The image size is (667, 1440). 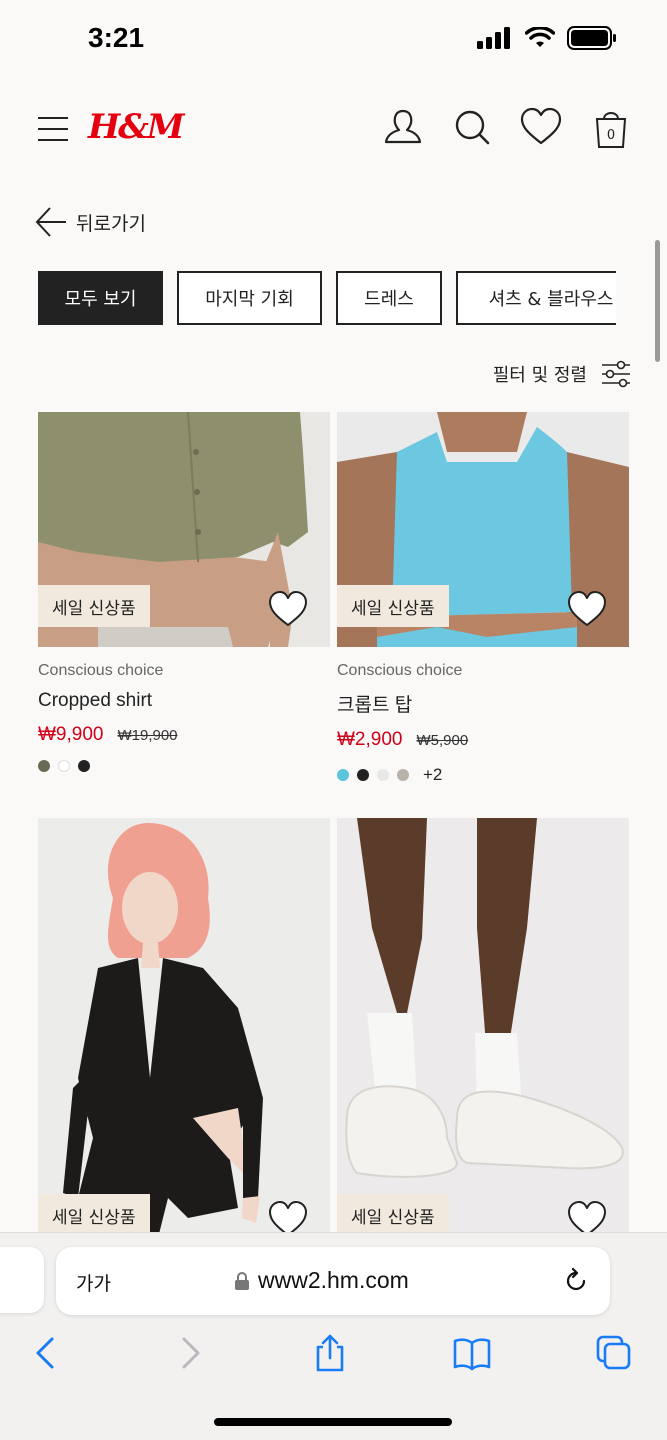 I want to click on url-text: www2.hm.com, so click(x=333, y=1280).